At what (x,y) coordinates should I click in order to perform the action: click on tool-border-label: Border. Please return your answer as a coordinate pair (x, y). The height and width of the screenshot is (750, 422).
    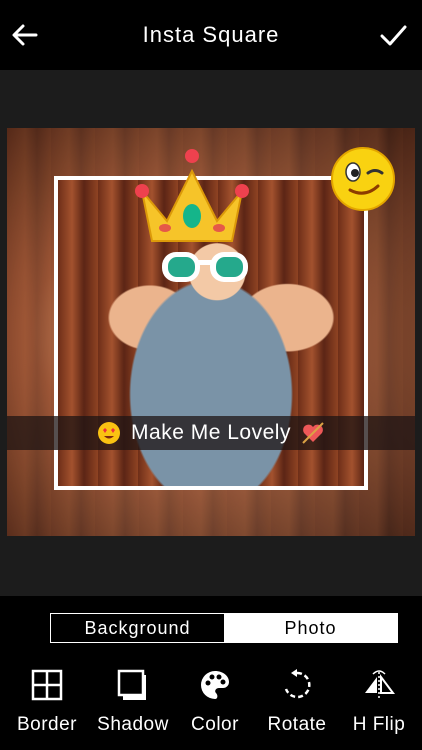
    Looking at the image, I should click on (47, 724).